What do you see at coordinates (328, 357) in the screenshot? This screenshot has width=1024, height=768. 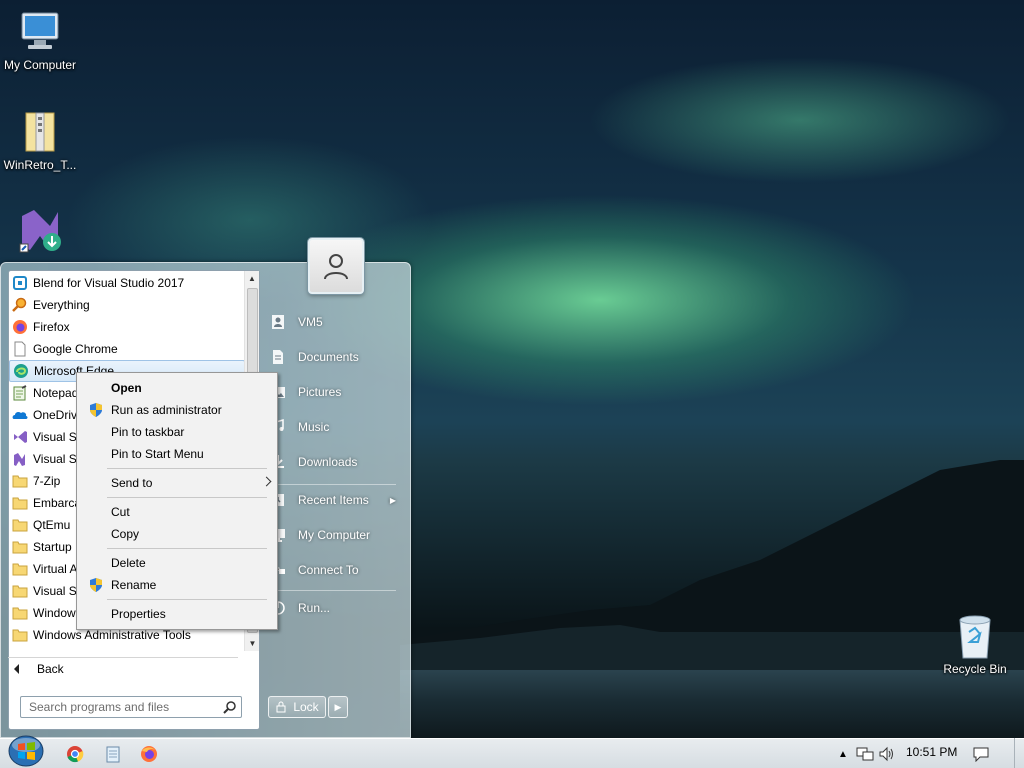 I see `start-right-label: Documents` at bounding box center [328, 357].